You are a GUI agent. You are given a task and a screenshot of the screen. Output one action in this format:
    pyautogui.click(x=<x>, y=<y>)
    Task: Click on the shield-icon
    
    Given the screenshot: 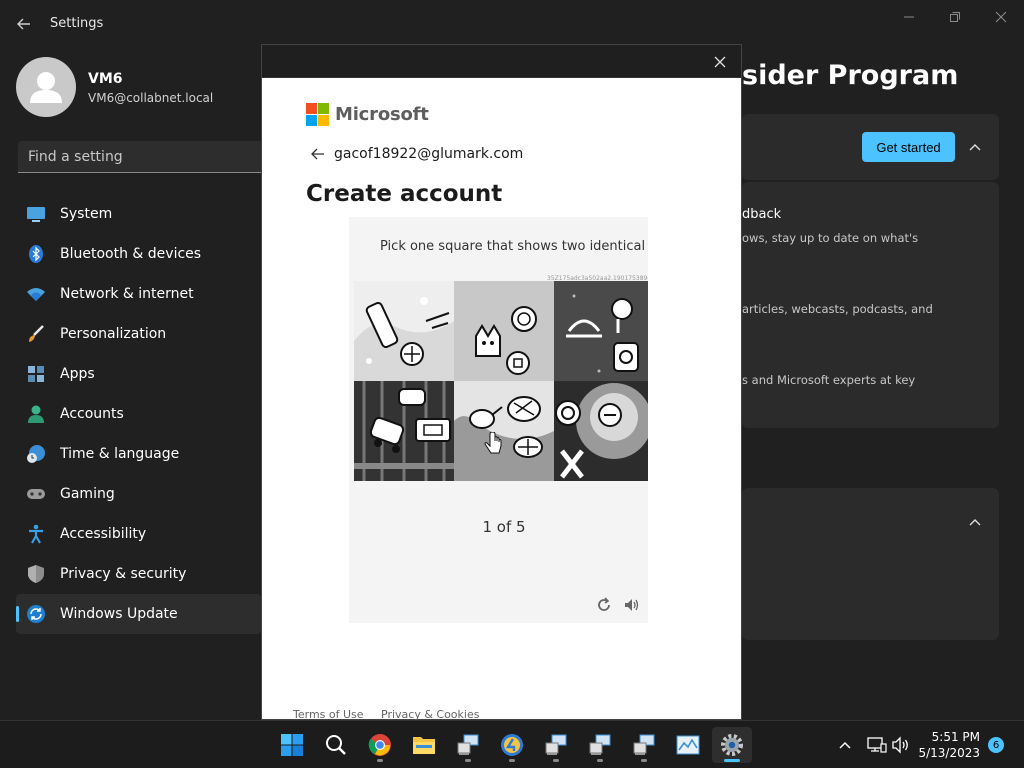 What is the action you would take?
    pyautogui.click(x=36, y=574)
    